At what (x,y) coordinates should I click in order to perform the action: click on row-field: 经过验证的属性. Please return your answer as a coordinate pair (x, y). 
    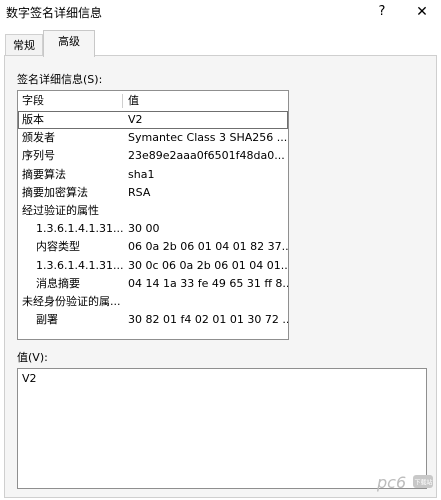
    Looking at the image, I should click on (60, 210).